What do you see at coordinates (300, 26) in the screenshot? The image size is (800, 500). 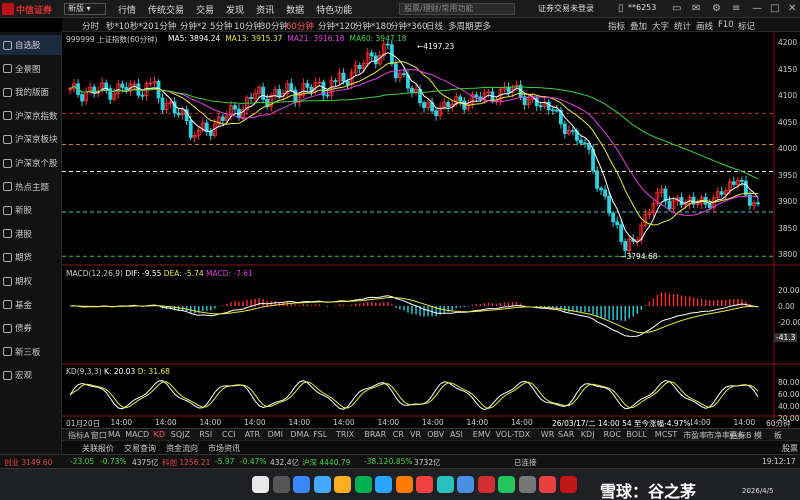 I see `timeframe-8: 60分钟` at bounding box center [300, 26].